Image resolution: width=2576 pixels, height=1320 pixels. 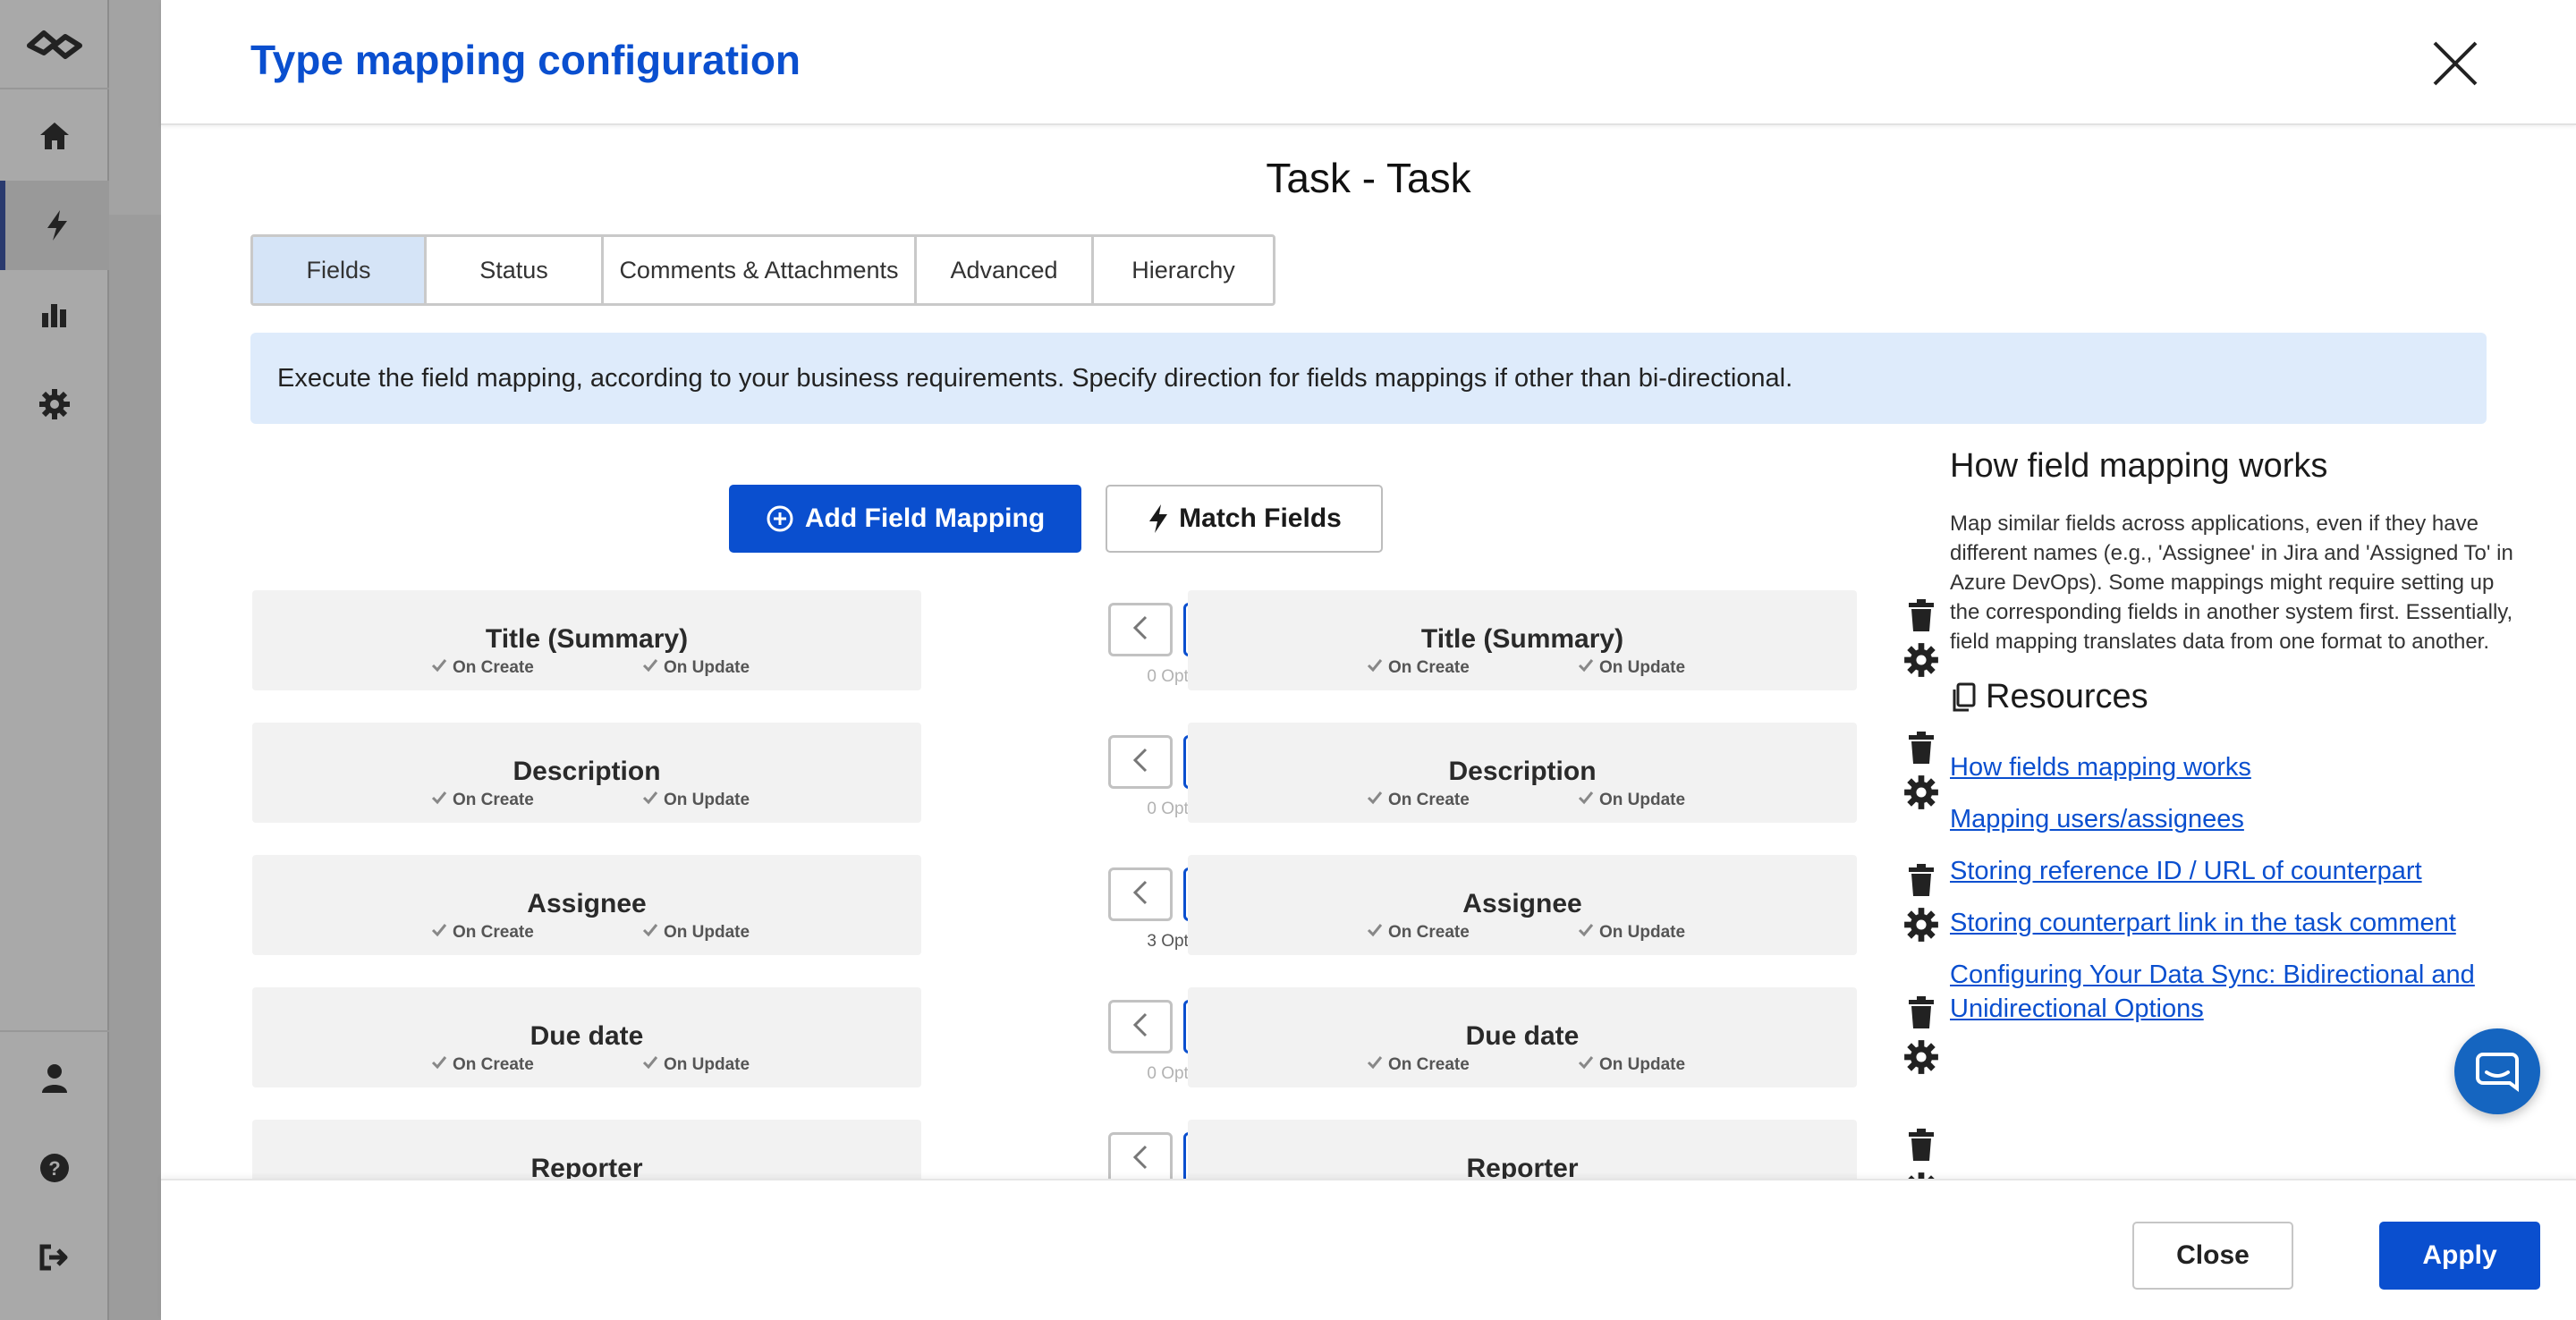 I want to click on modal-header: Type mapping configuration, so click(x=1368, y=62).